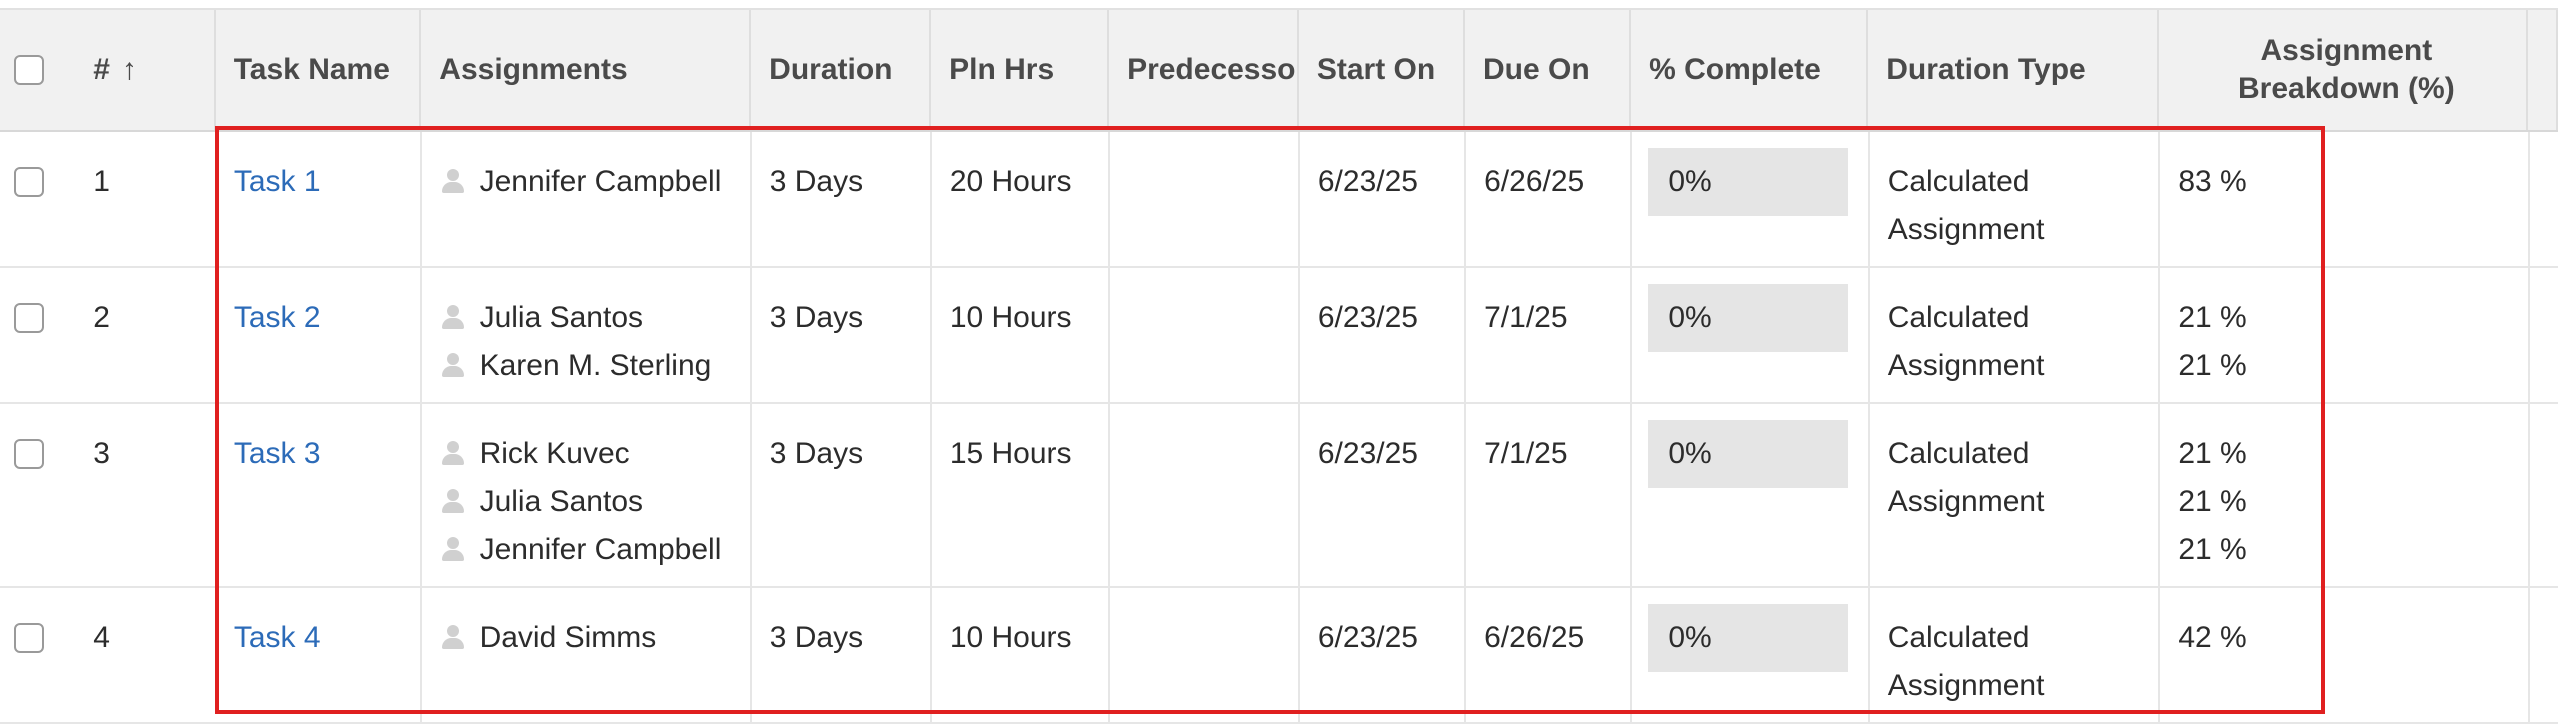  I want to click on assignee: Rick Kuvec, so click(590, 454).